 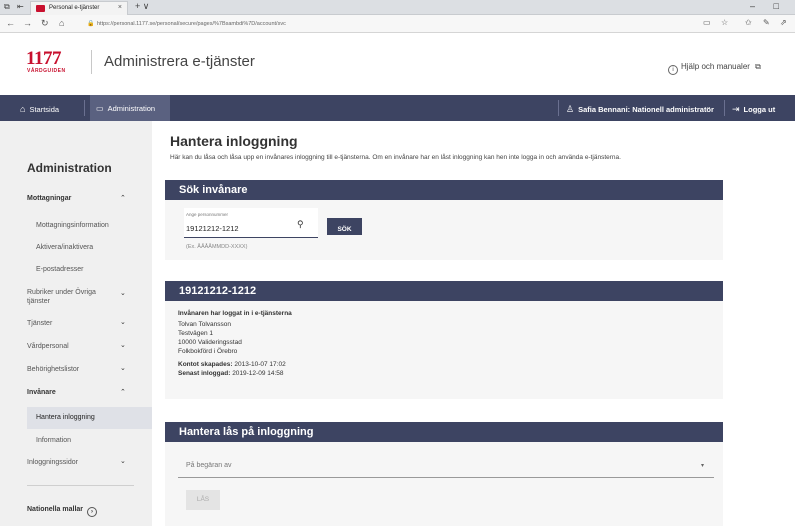 What do you see at coordinates (344, 226) in the screenshot?
I see `search-button: SÖK` at bounding box center [344, 226].